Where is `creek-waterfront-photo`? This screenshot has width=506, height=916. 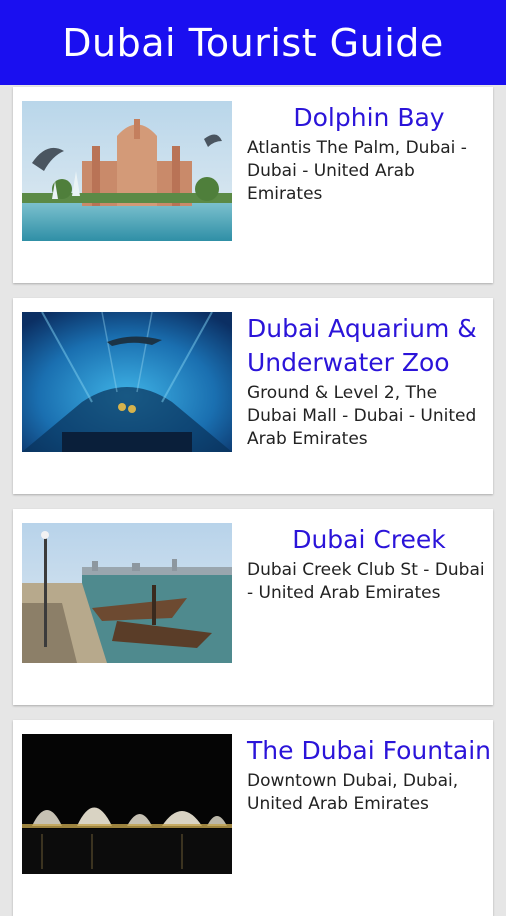
creek-waterfront-photo is located at coordinates (127, 593).